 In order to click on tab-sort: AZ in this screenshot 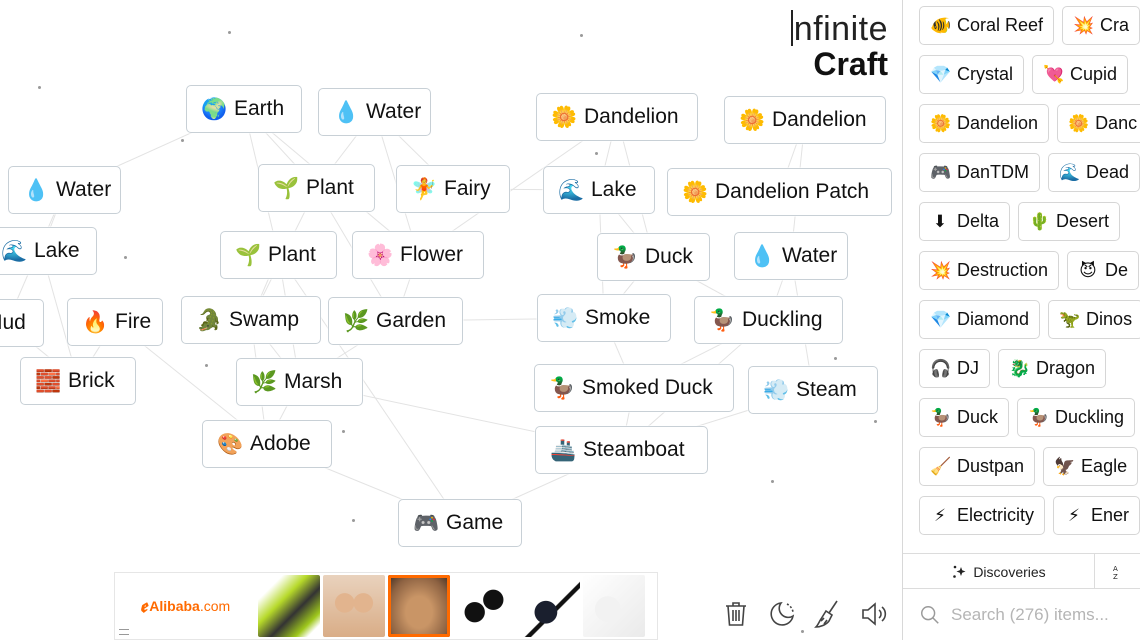, I will do `click(1117, 571)`.